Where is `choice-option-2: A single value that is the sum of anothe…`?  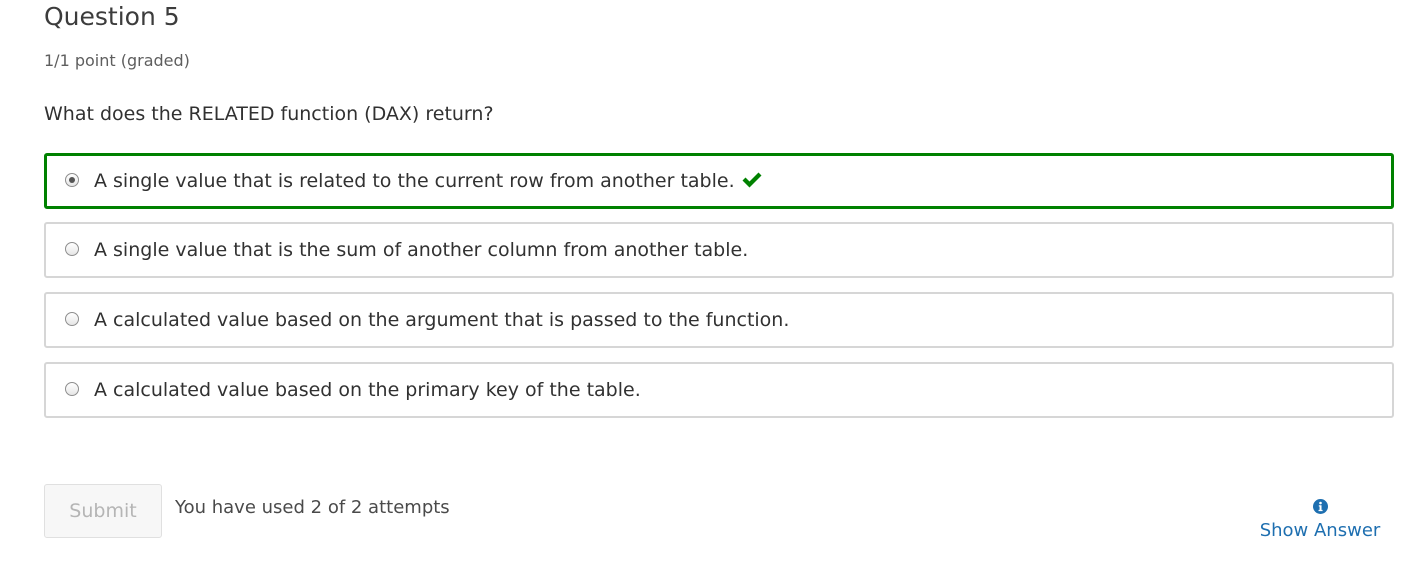
choice-option-2: A single value that is the sum of anothe… is located at coordinates (719, 250).